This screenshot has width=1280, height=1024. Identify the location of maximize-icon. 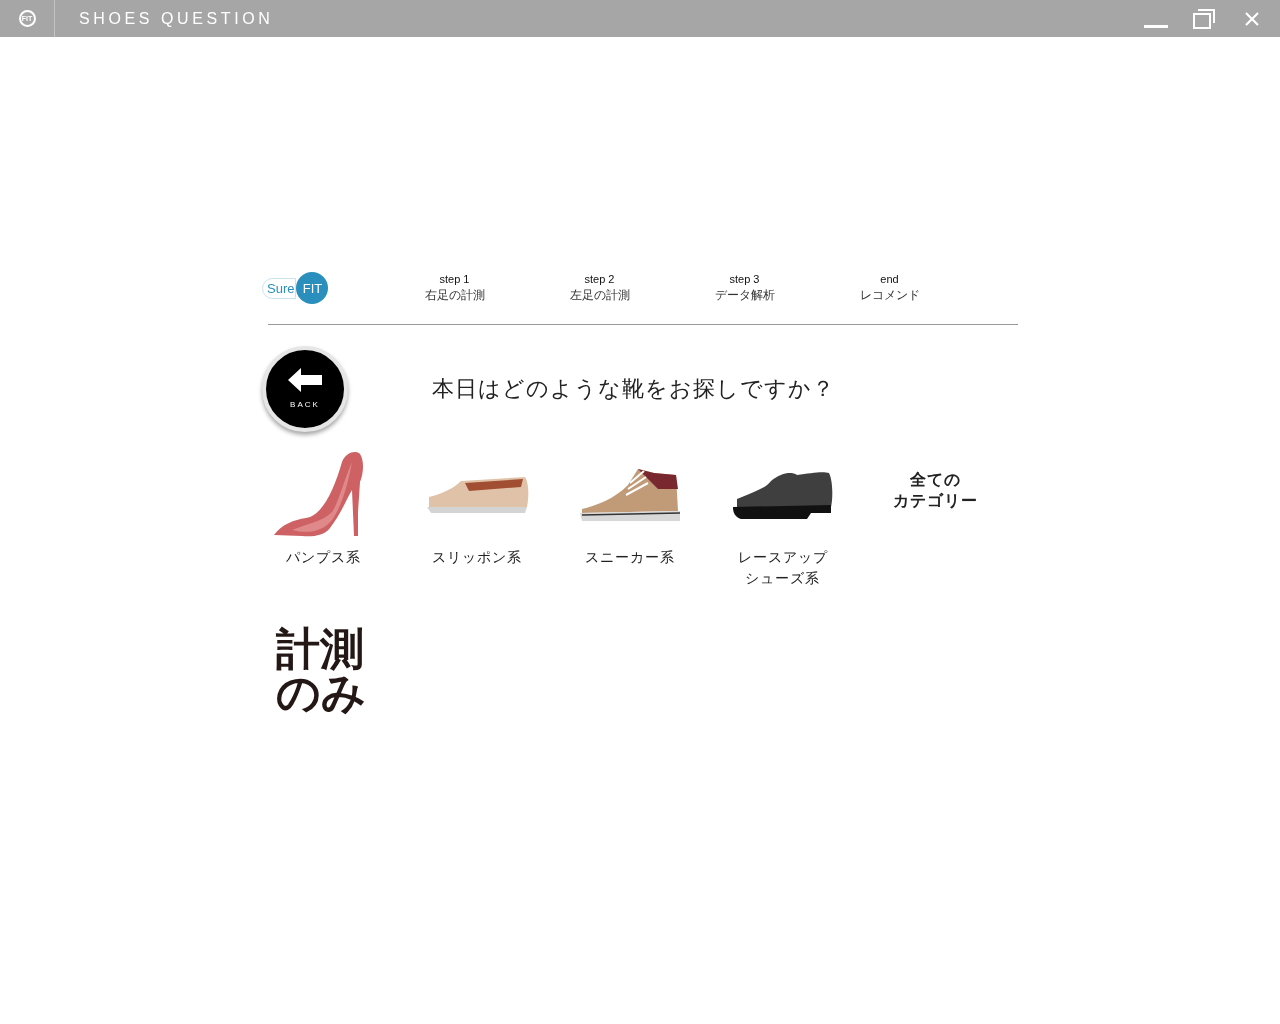
(1204, 18).